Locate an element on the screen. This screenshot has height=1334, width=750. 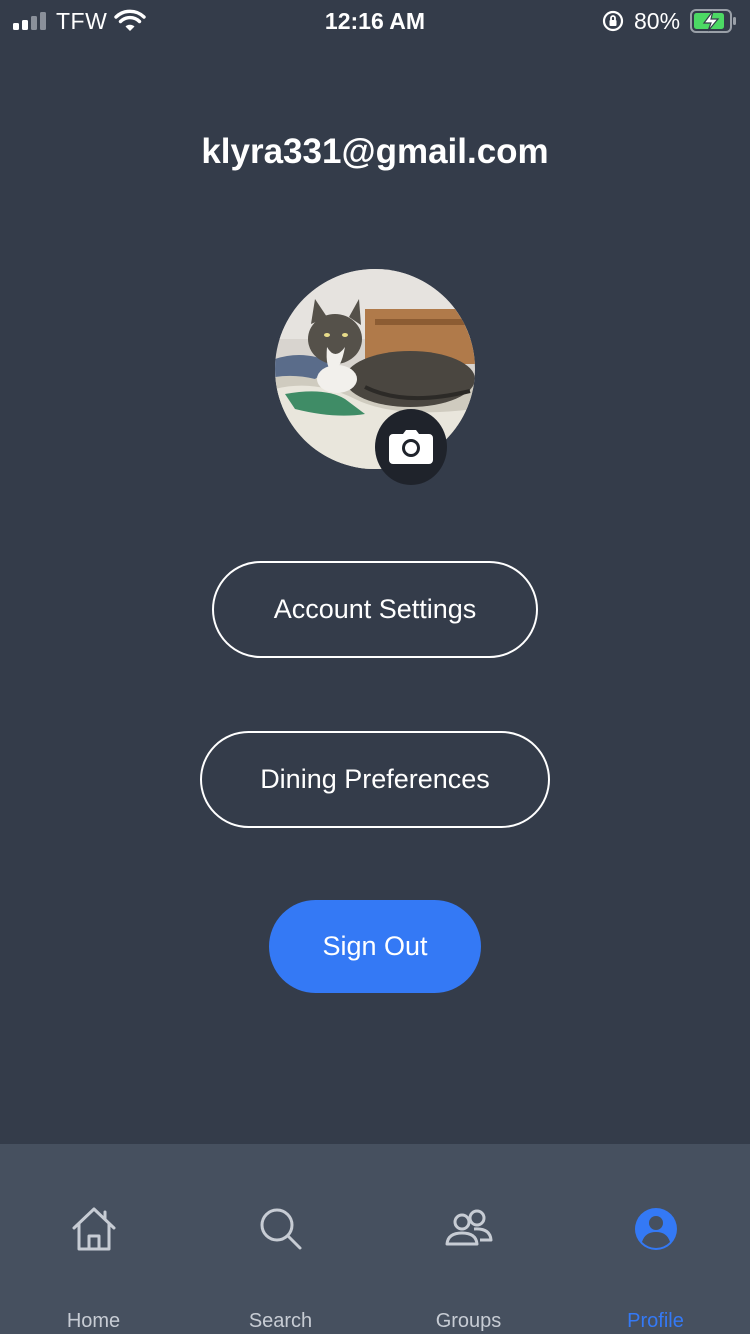
tab-bar: Home Search Groups Profile is located at coordinates (375, 1239).